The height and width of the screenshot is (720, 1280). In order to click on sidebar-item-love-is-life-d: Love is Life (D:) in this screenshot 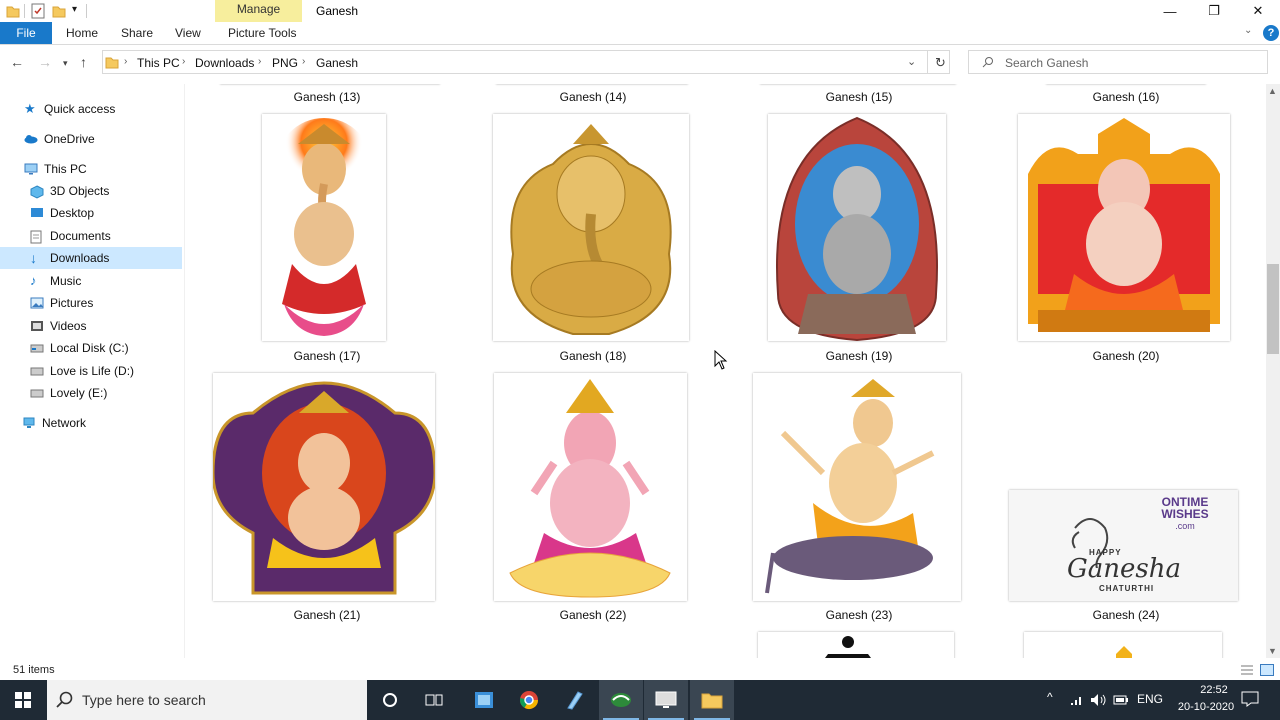, I will do `click(91, 371)`.